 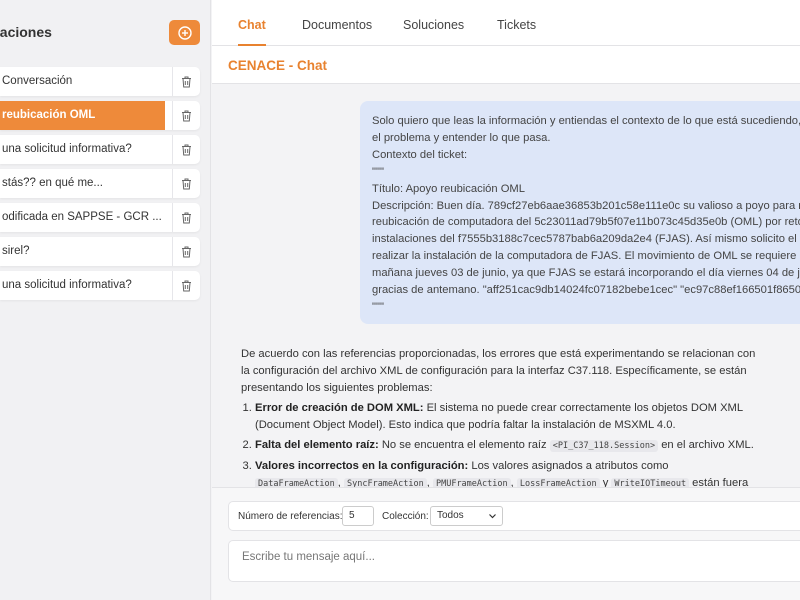 What do you see at coordinates (448, 188) in the screenshot?
I see `user-message-line: Título: Apoyo reubicación OML` at bounding box center [448, 188].